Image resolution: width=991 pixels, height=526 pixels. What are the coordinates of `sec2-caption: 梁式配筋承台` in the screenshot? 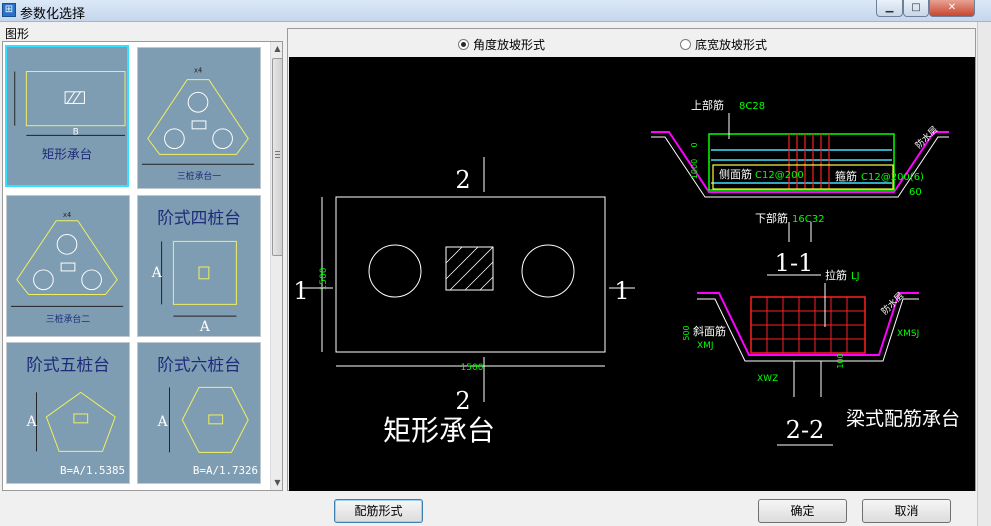 It's located at (903, 419).